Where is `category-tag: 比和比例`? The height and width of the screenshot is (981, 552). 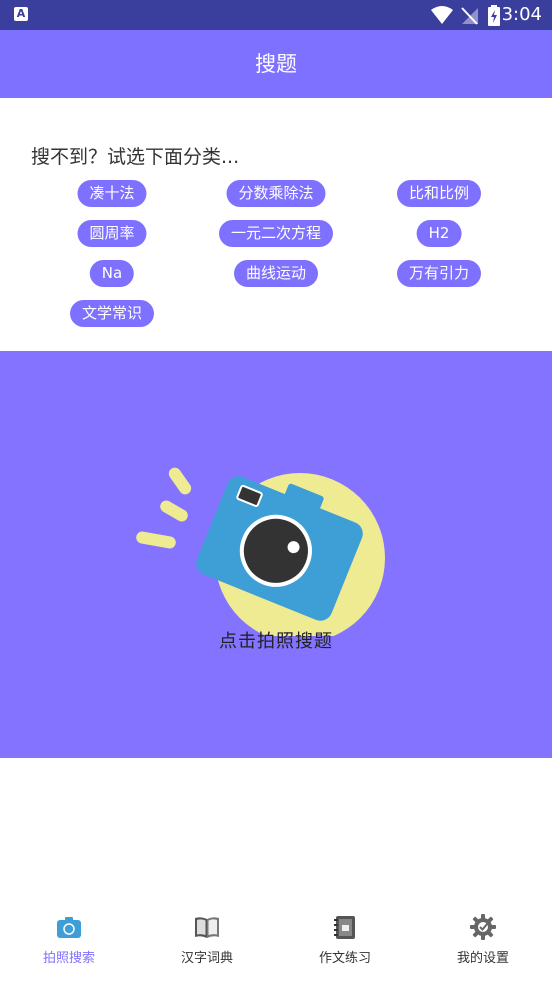
category-tag: 比和比例 is located at coordinates (439, 193).